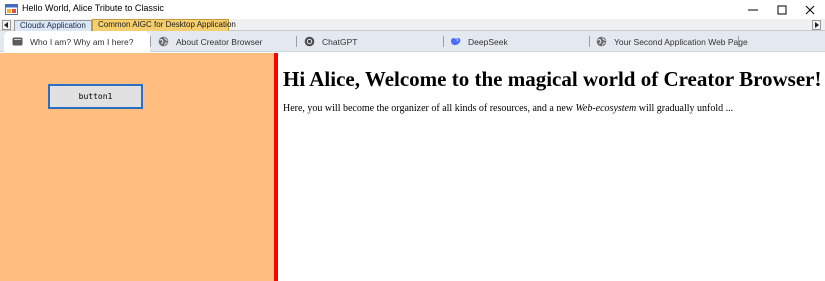 This screenshot has height=281, width=825. Describe the element at coordinates (455, 41) in the screenshot. I see `deepseek-icon` at that location.